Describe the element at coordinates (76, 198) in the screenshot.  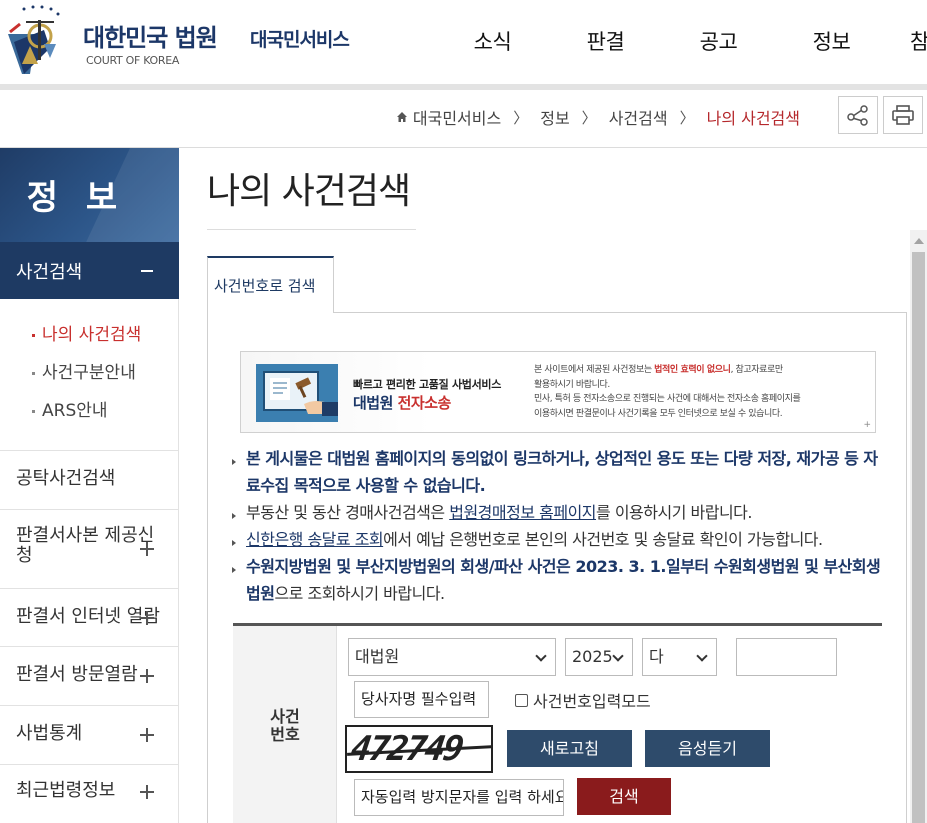
I see `side-nav-title: 정 보` at that location.